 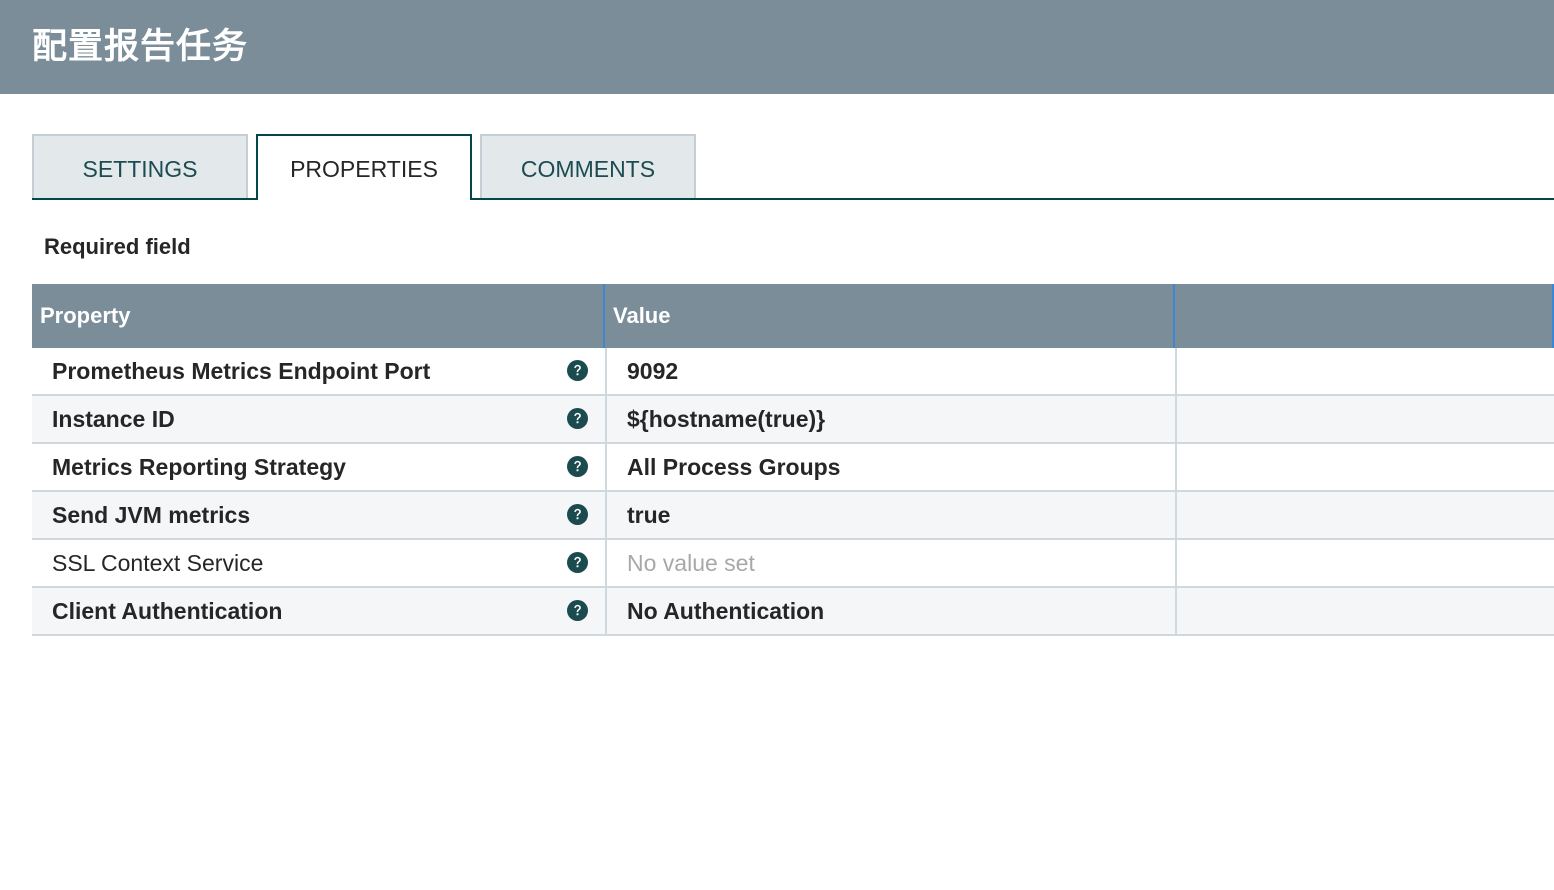 What do you see at coordinates (167, 611) in the screenshot?
I see `property-name: Client Authentication` at bounding box center [167, 611].